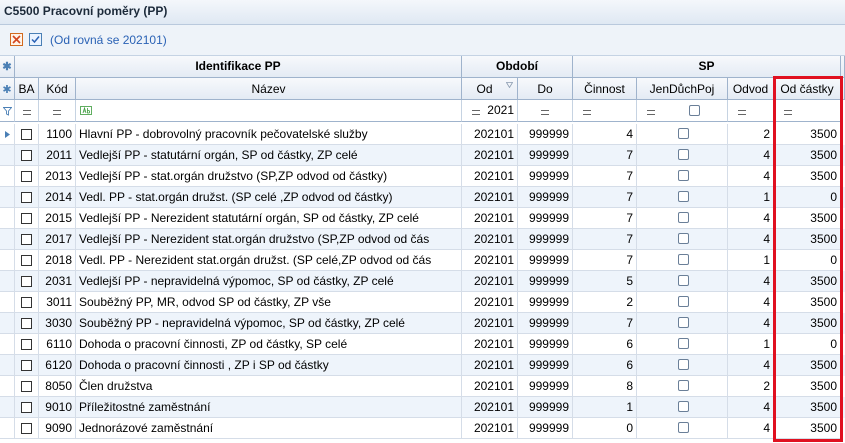 The width and height of the screenshot is (845, 443). I want to click on current-row-arrow-icon, so click(7, 134).